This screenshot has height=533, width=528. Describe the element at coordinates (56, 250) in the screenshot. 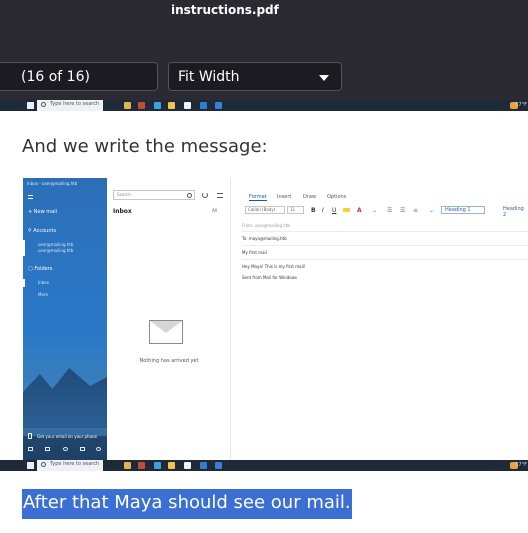

I see `account-email-secondary: user@mailing.htb` at that location.